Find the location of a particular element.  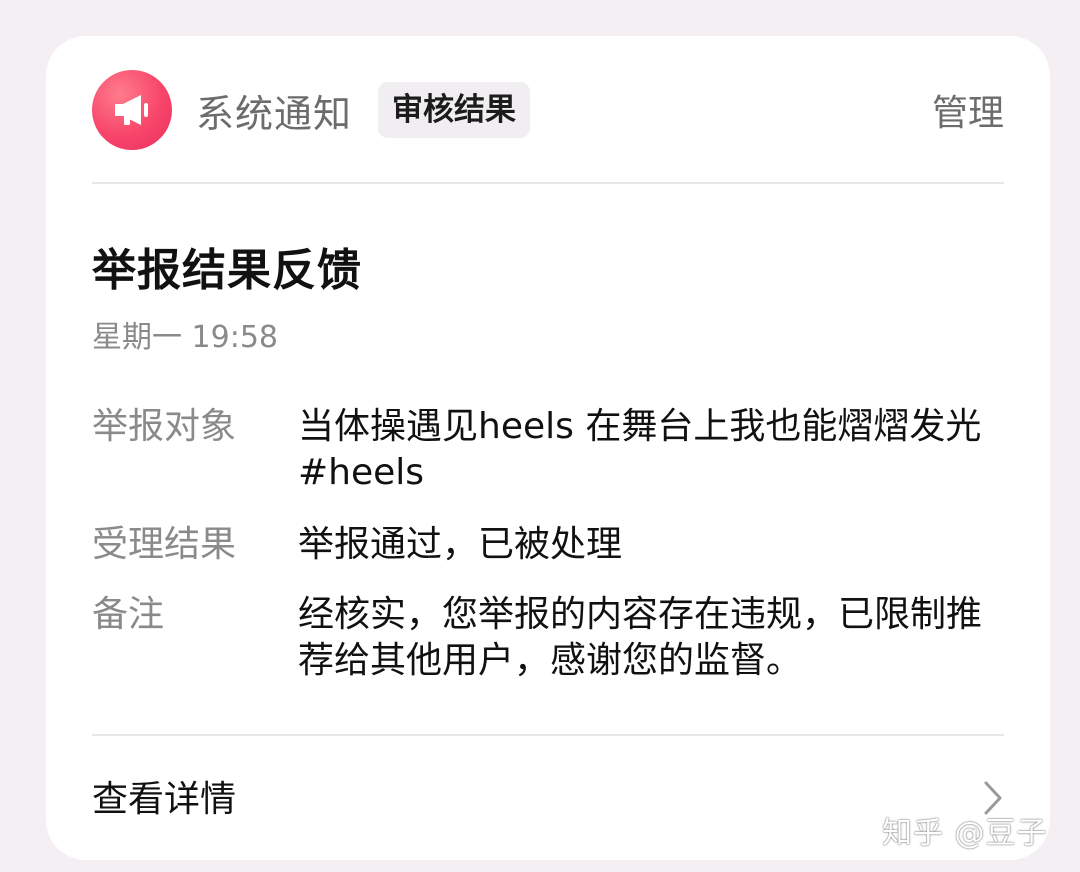

category-tag: 审核结果 is located at coordinates (454, 110).